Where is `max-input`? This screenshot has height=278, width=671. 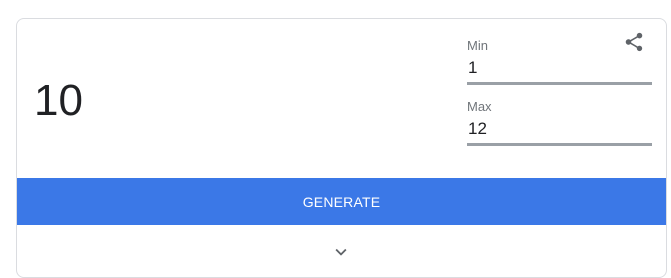 max-input is located at coordinates (559, 130).